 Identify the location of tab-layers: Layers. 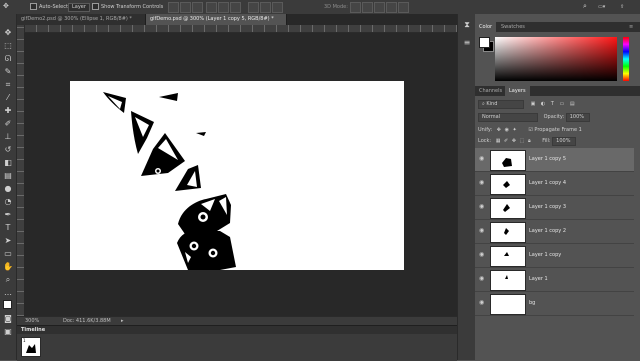
(517, 91).